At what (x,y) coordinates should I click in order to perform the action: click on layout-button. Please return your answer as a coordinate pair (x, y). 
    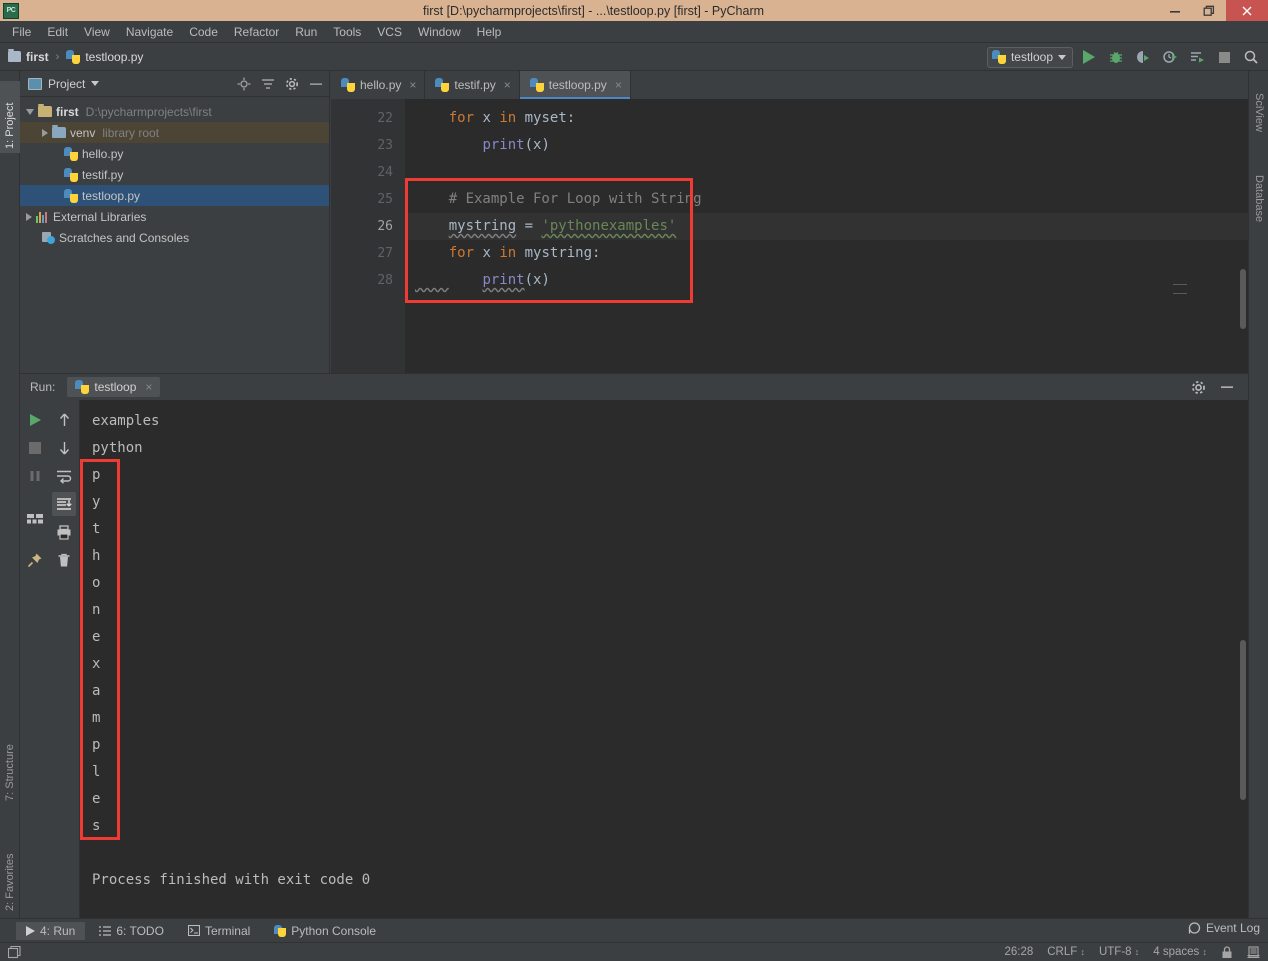
    Looking at the image, I should click on (35, 518).